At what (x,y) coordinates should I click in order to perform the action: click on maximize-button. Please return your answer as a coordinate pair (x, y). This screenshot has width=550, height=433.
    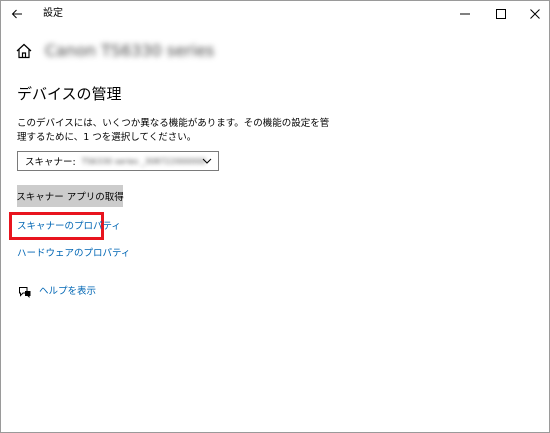
    Looking at the image, I should click on (501, 14).